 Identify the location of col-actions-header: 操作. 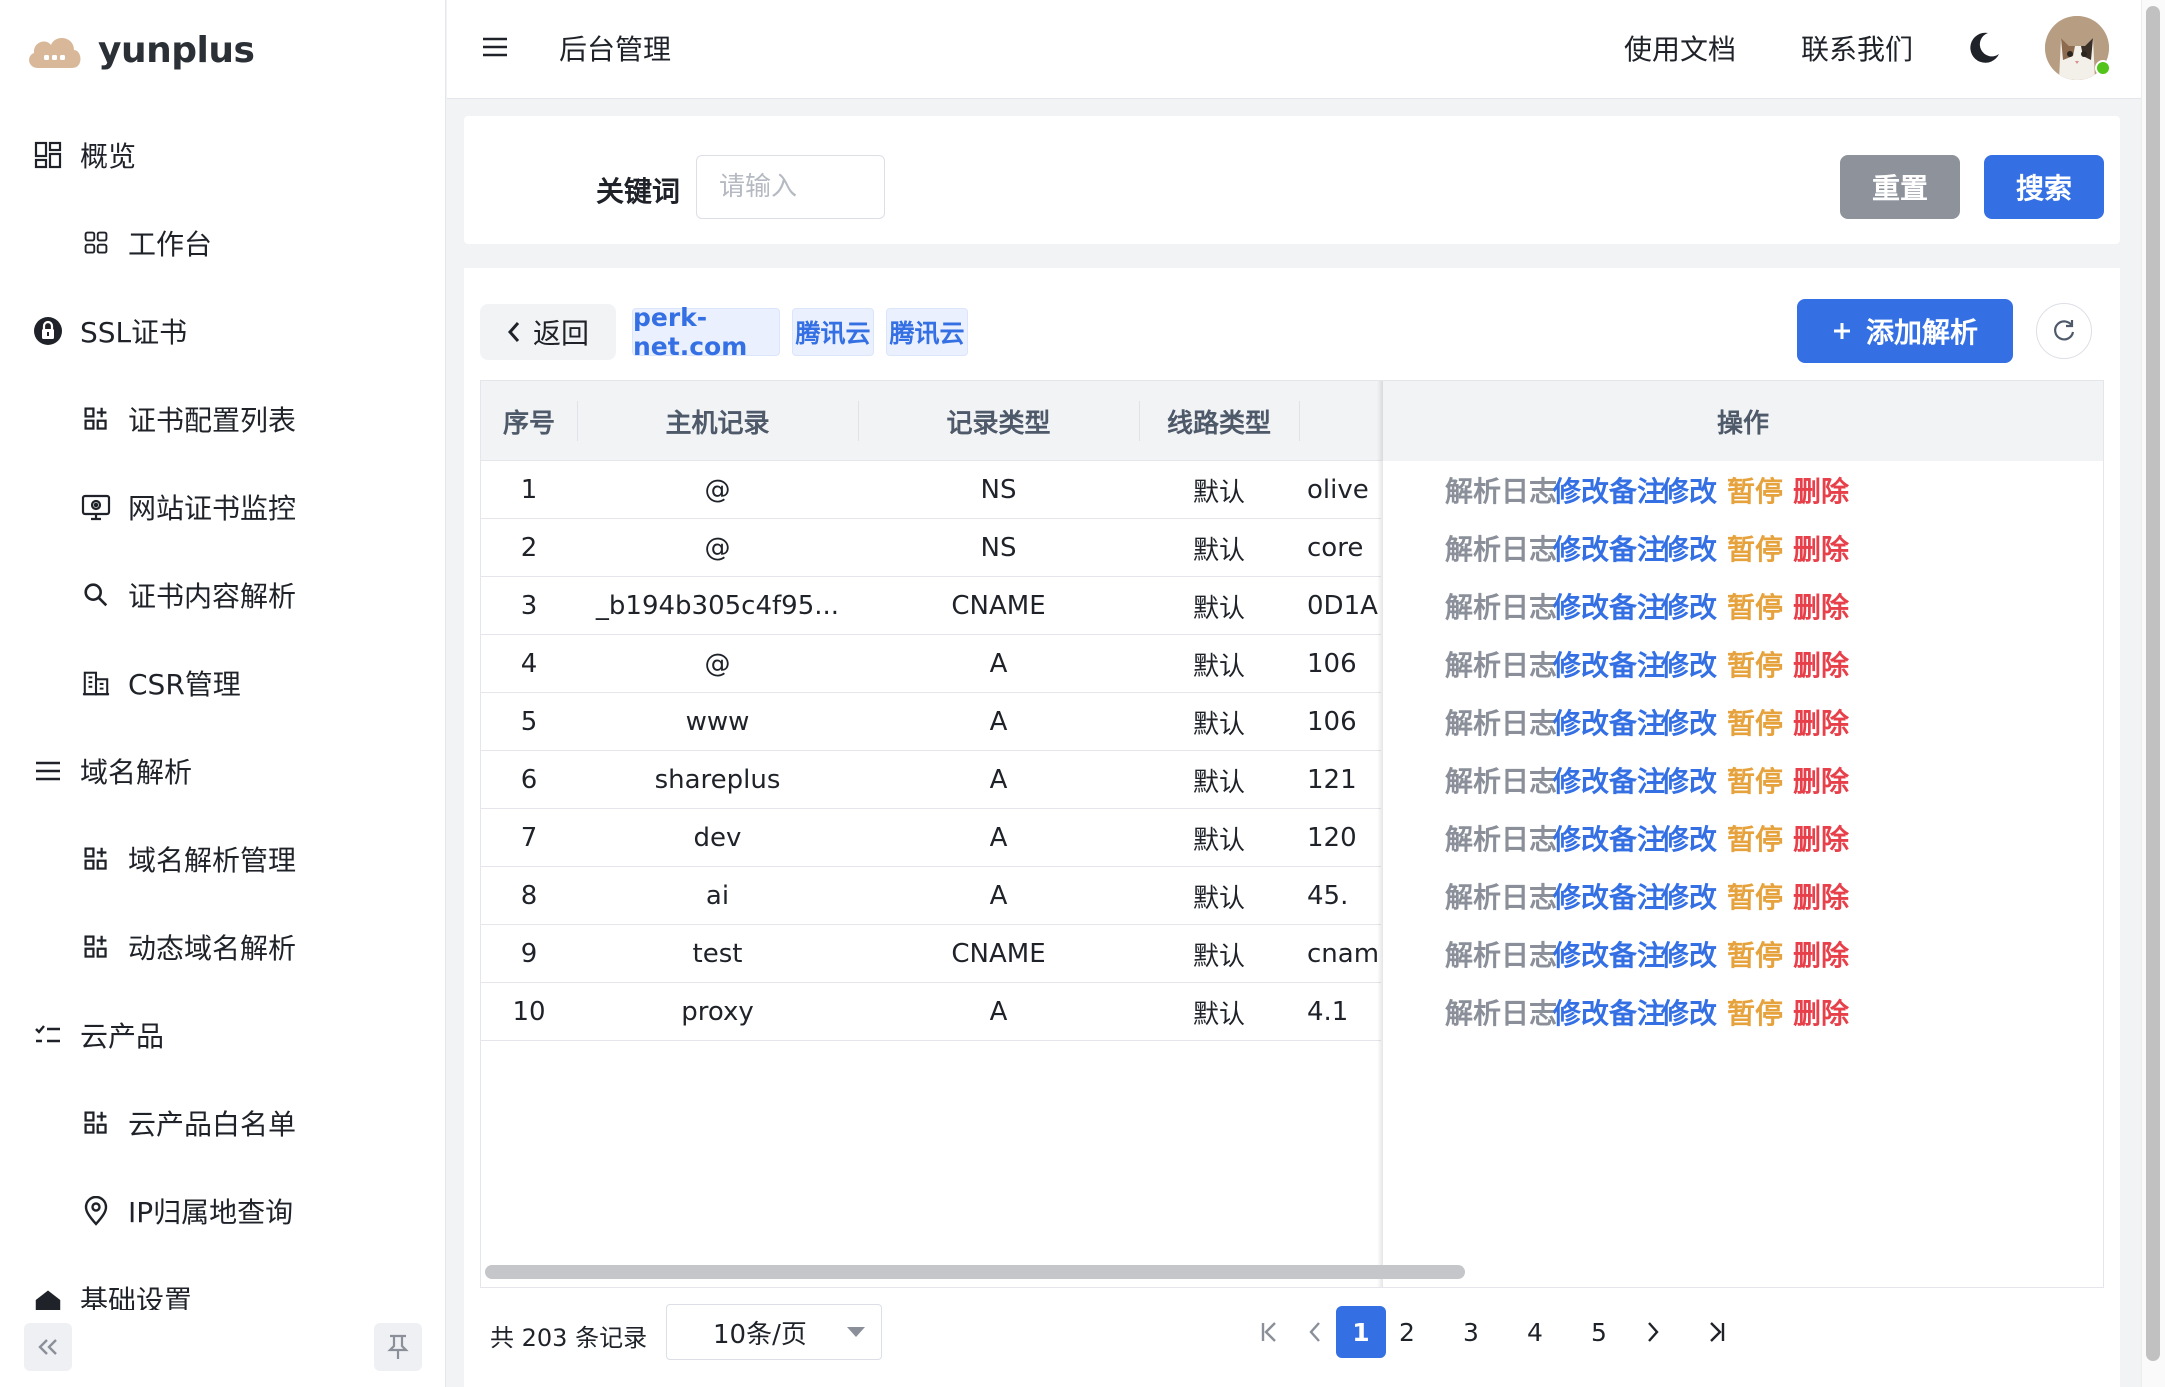
(1742, 421).